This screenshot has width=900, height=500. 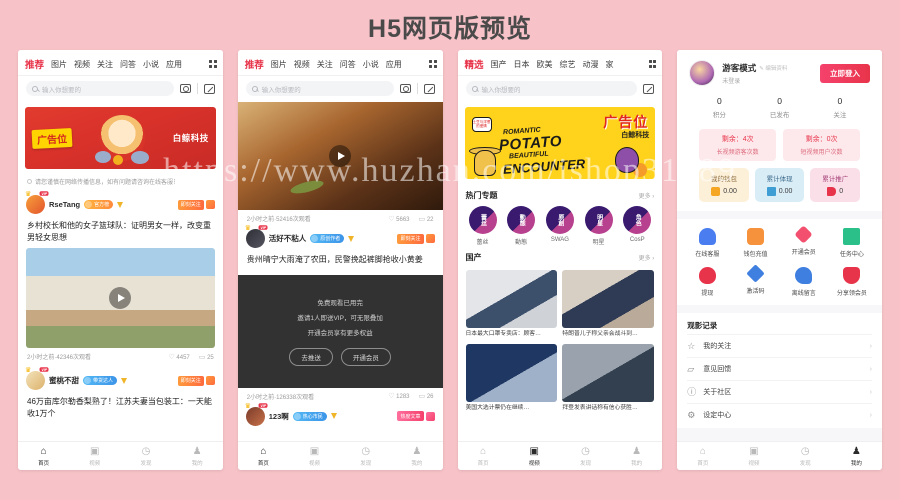 I want to click on tab-anime: 动漫, so click(x=591, y=64).